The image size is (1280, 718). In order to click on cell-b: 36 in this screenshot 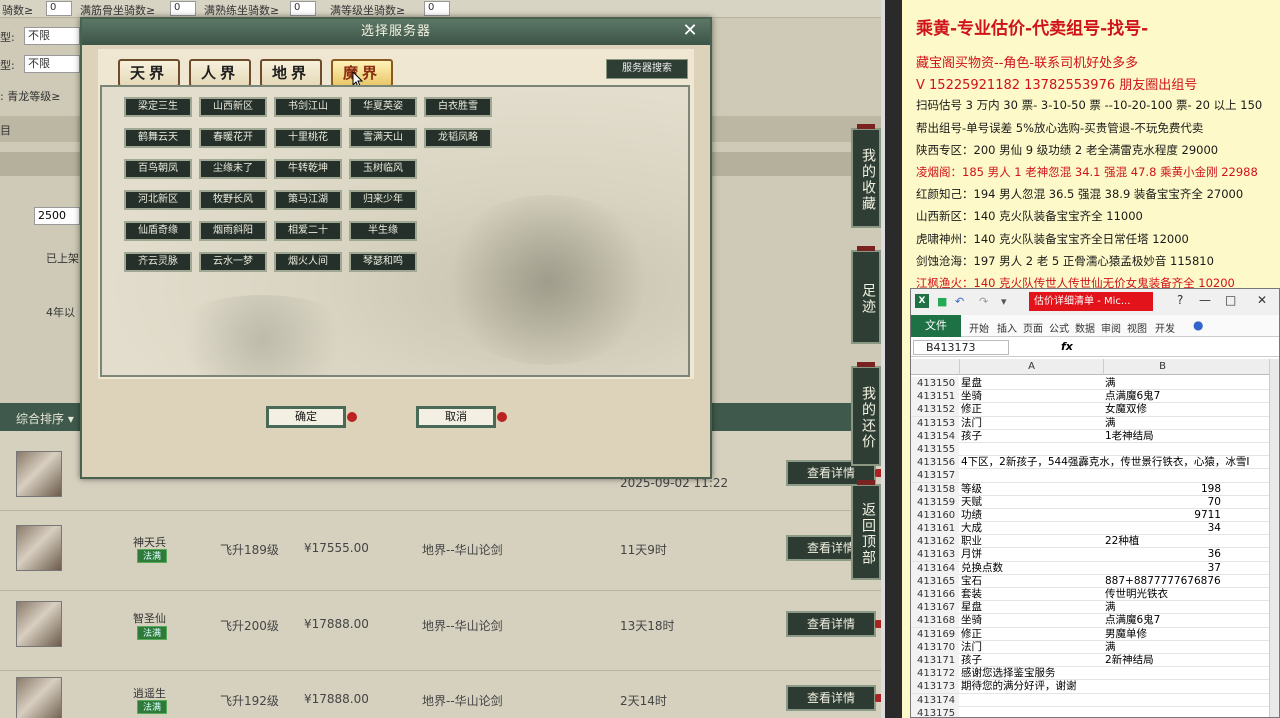, I will do `click(1163, 554)`.